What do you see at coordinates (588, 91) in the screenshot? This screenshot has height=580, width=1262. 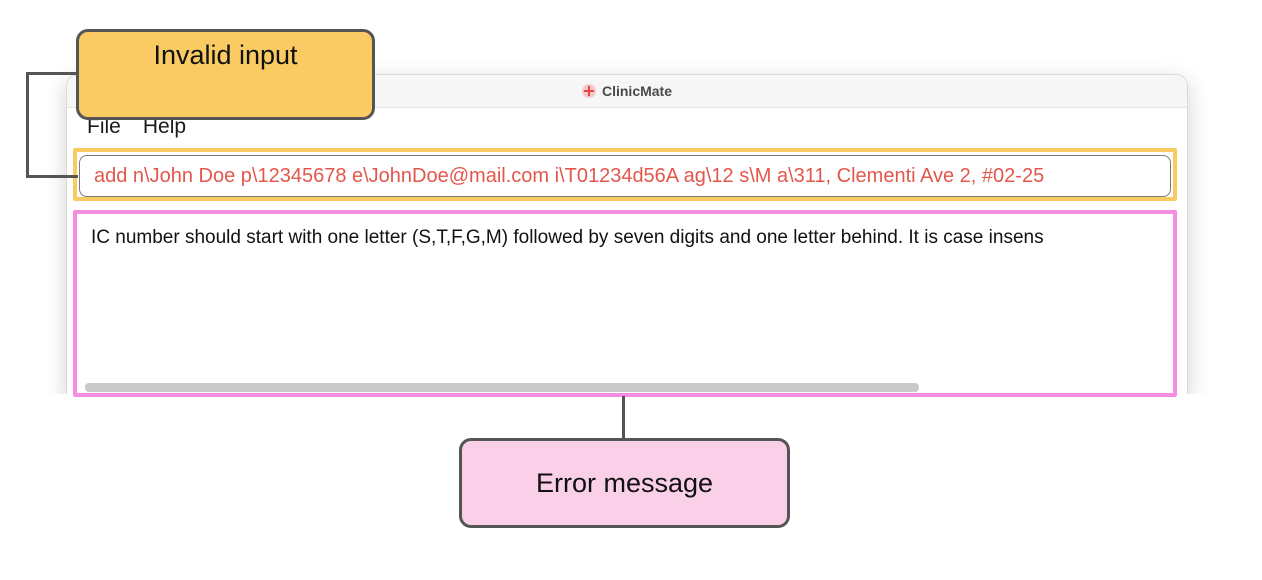 I see `clinic-cross-icon` at bounding box center [588, 91].